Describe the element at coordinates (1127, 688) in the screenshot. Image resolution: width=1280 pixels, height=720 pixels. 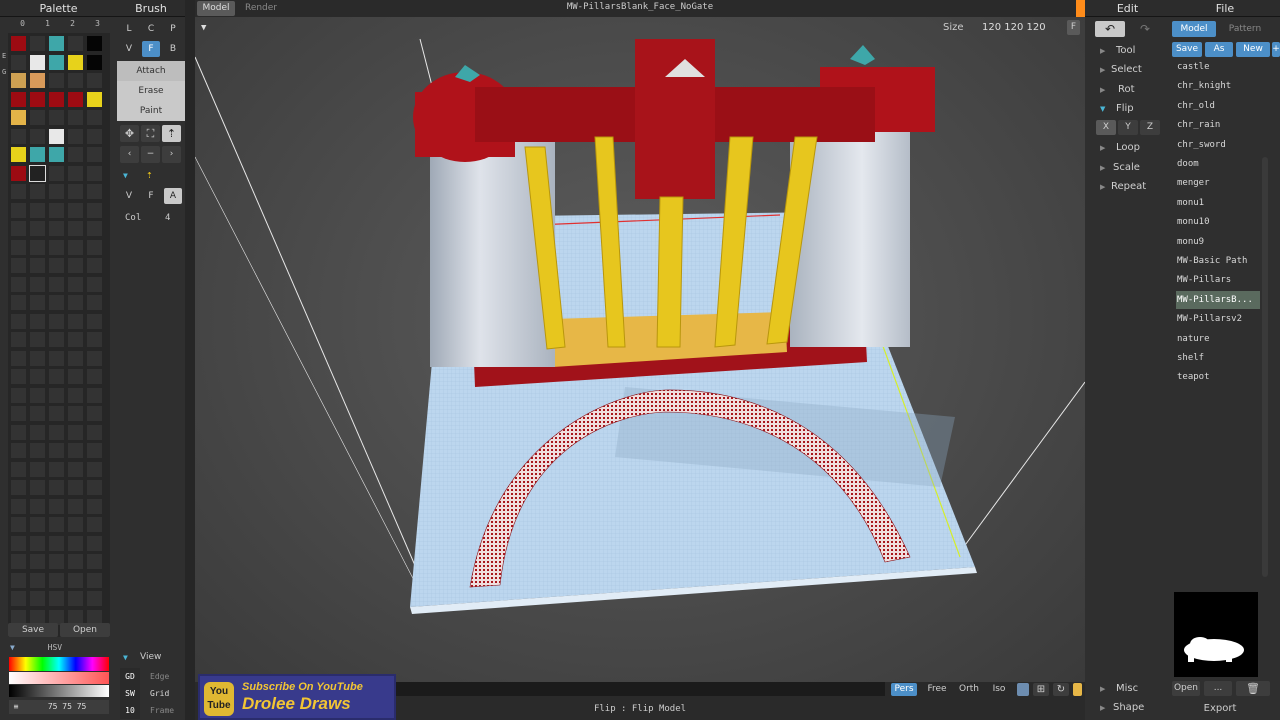
I see `tree-misc-label: Misc` at that location.